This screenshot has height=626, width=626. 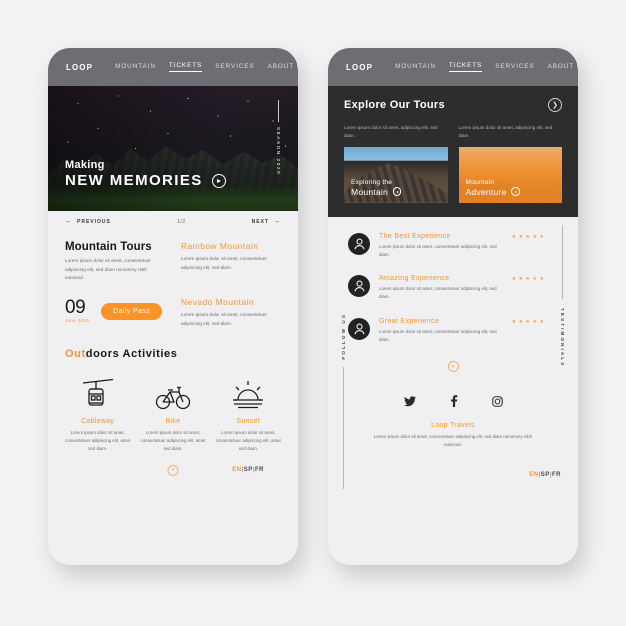 I want to click on brand-logo-b: LOOP, so click(x=359, y=67).